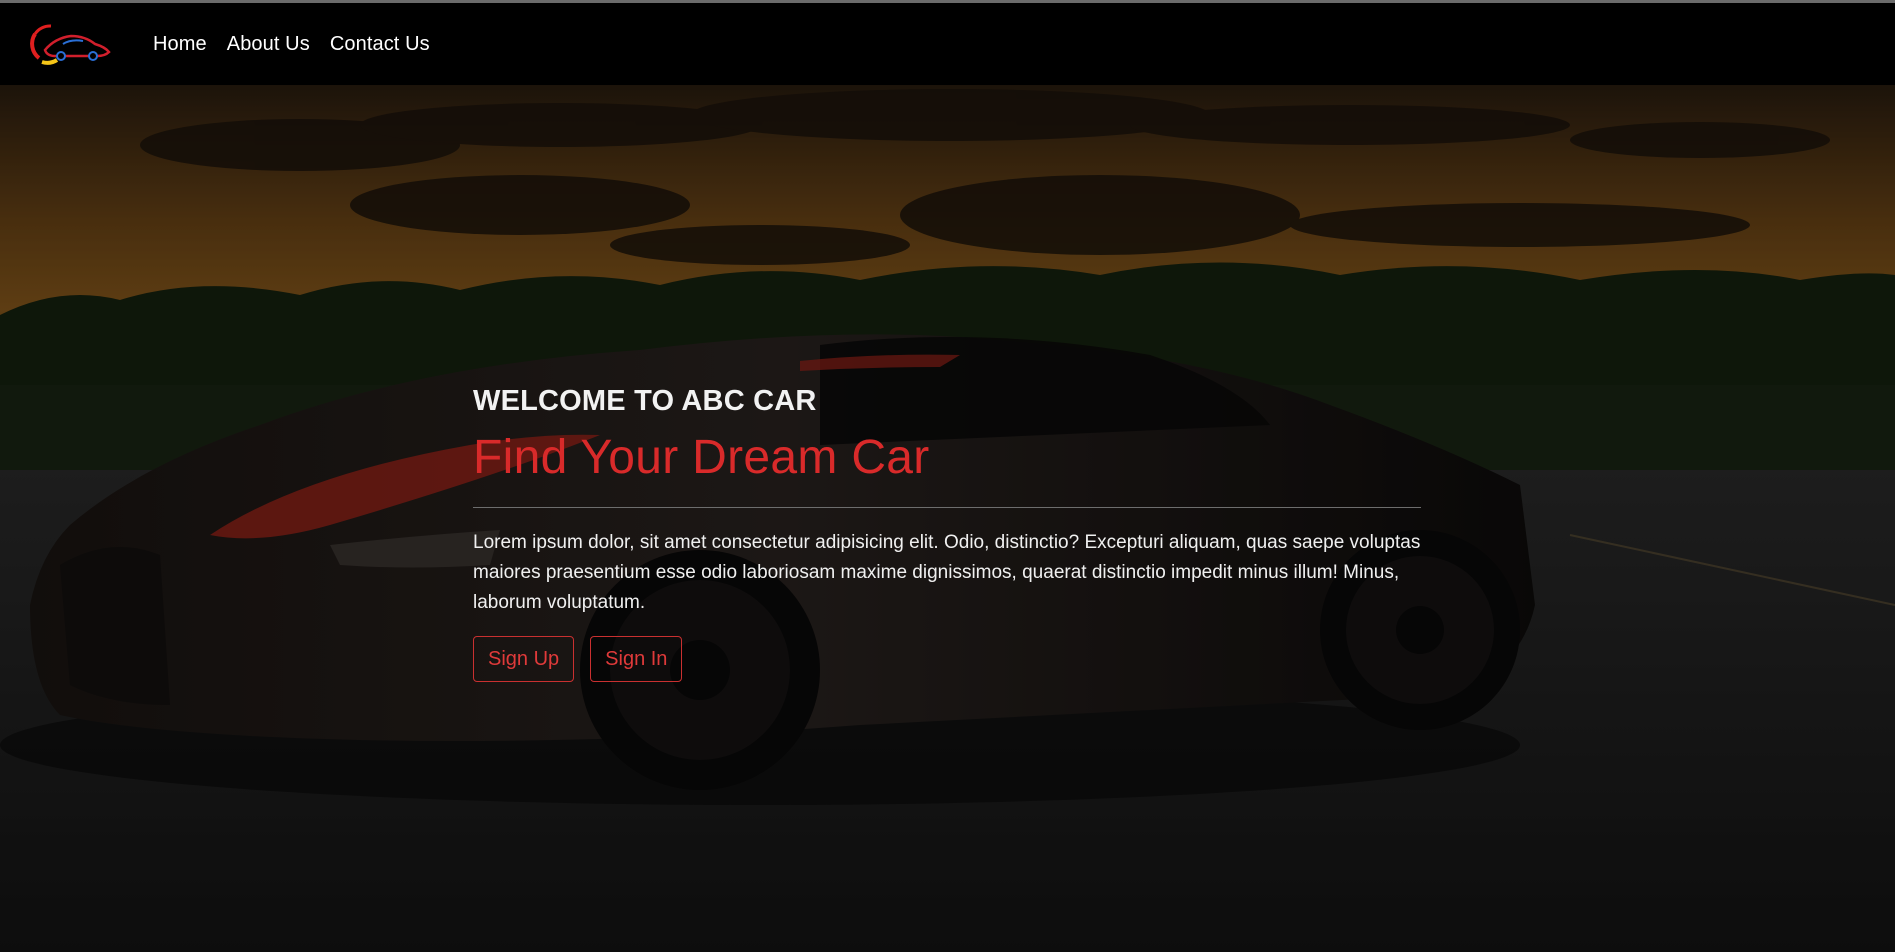 The width and height of the screenshot is (1895, 952). What do you see at coordinates (701, 457) in the screenshot?
I see `hero-headline: Find Your Dream Car` at bounding box center [701, 457].